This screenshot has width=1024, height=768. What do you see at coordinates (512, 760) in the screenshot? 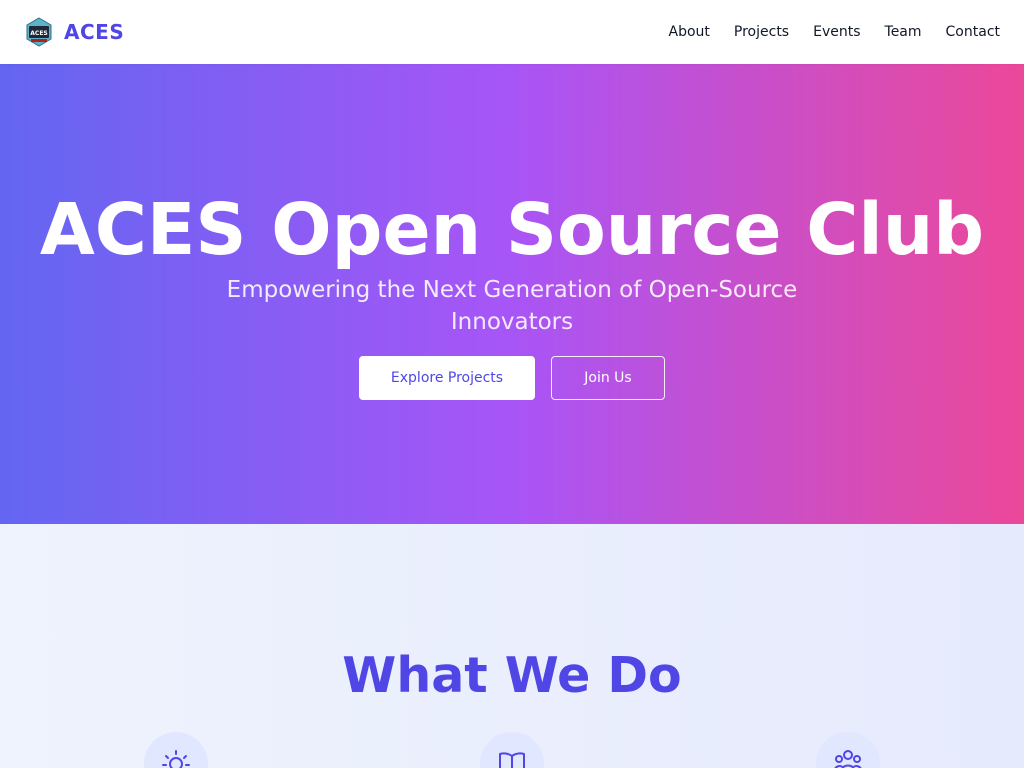
I see `book-icon` at bounding box center [512, 760].